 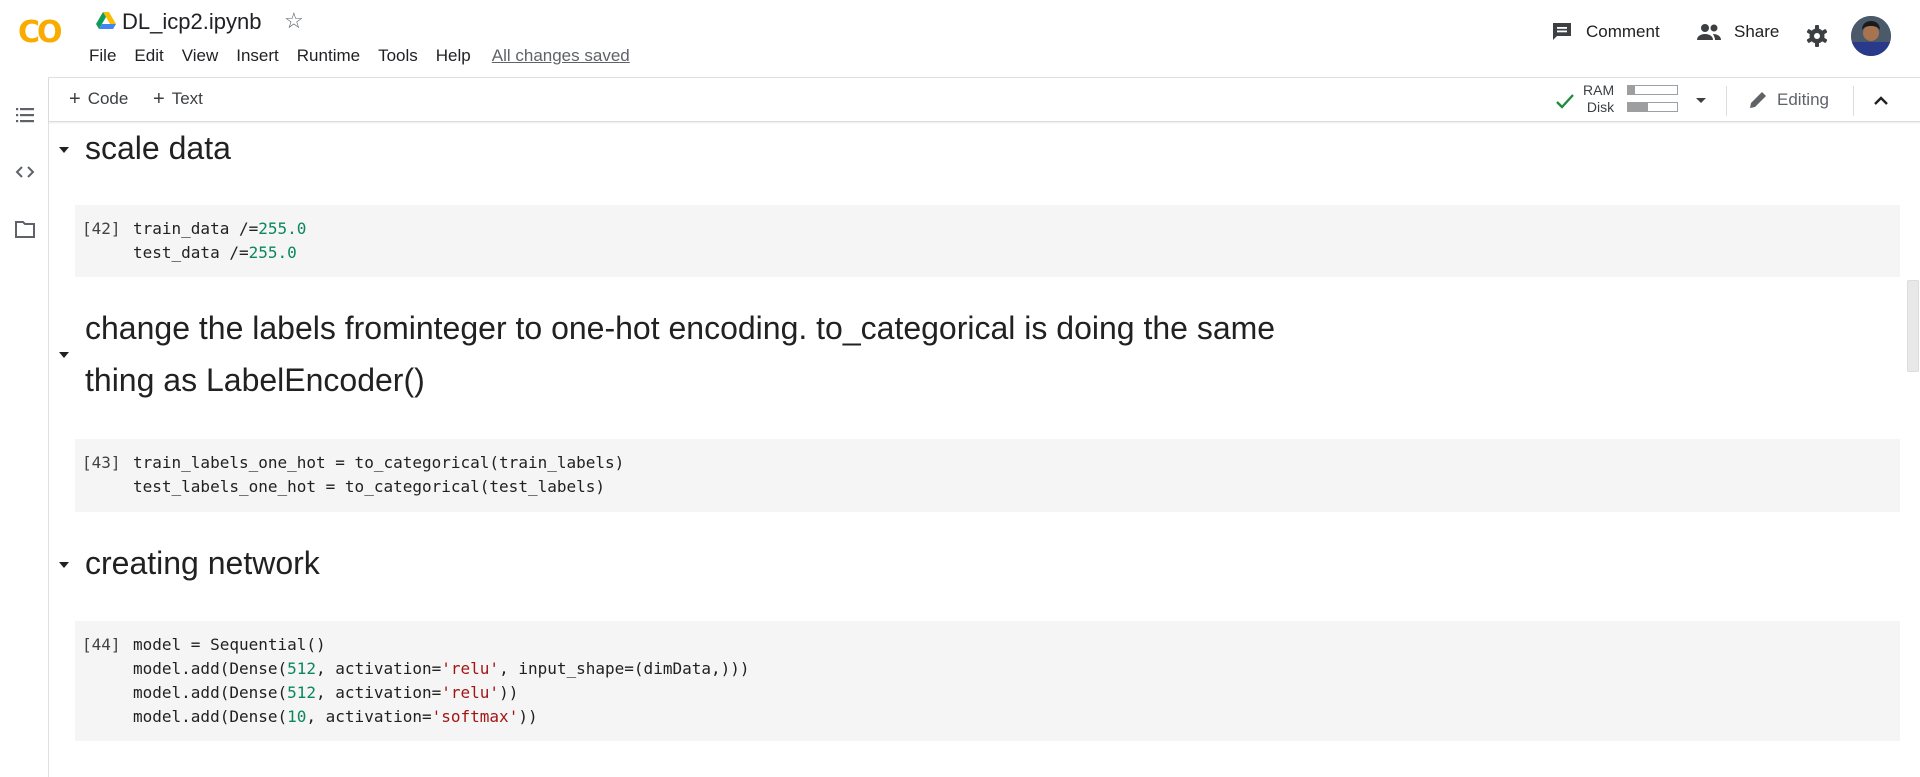 I want to click on menu-file: File, so click(x=102, y=56).